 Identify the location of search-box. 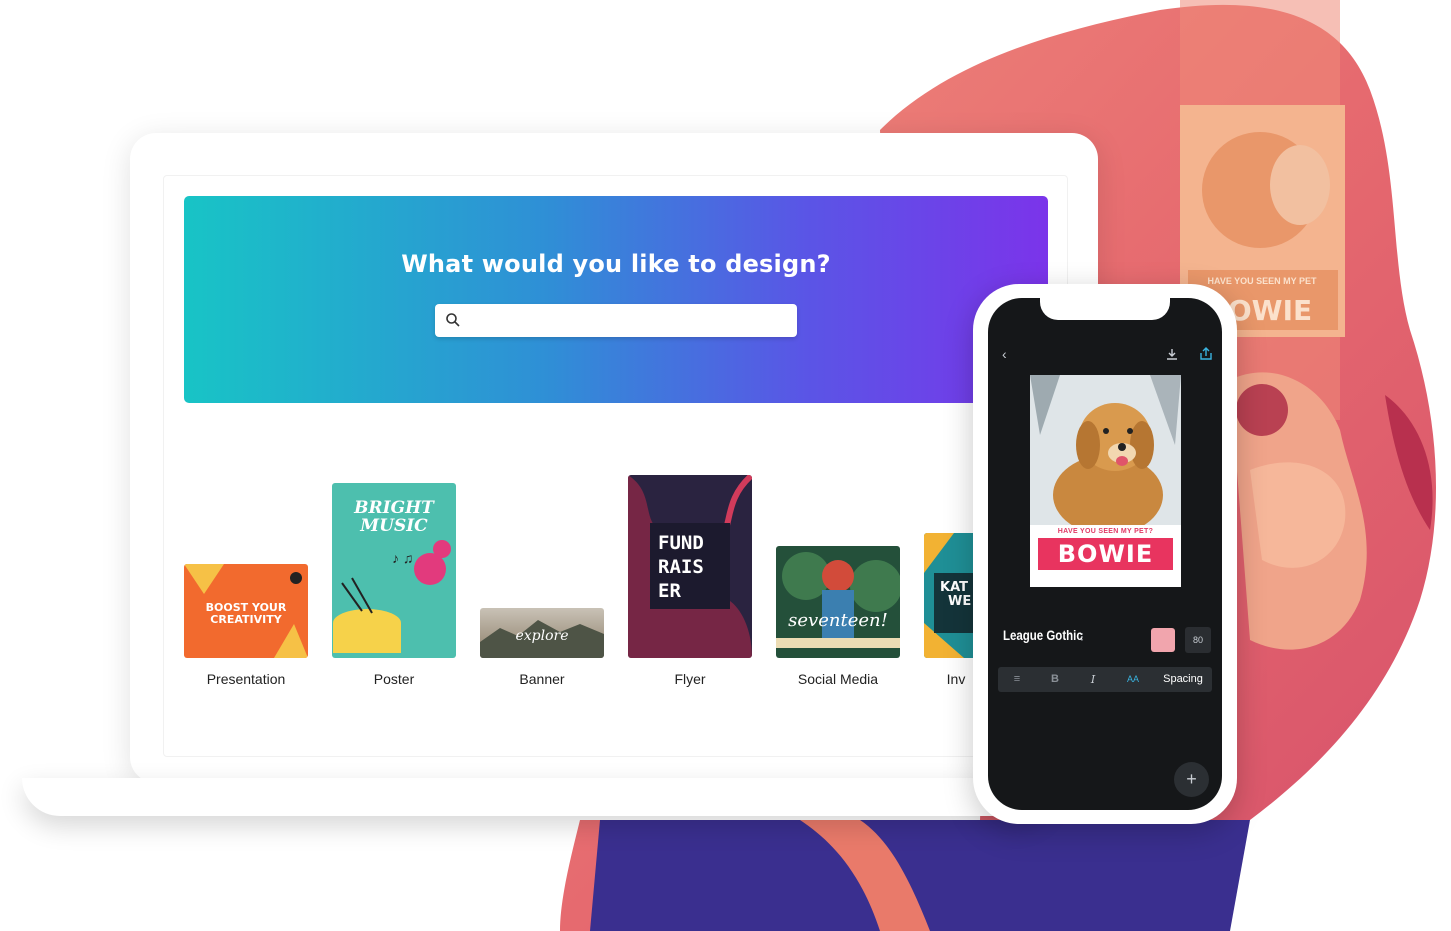
(616, 321).